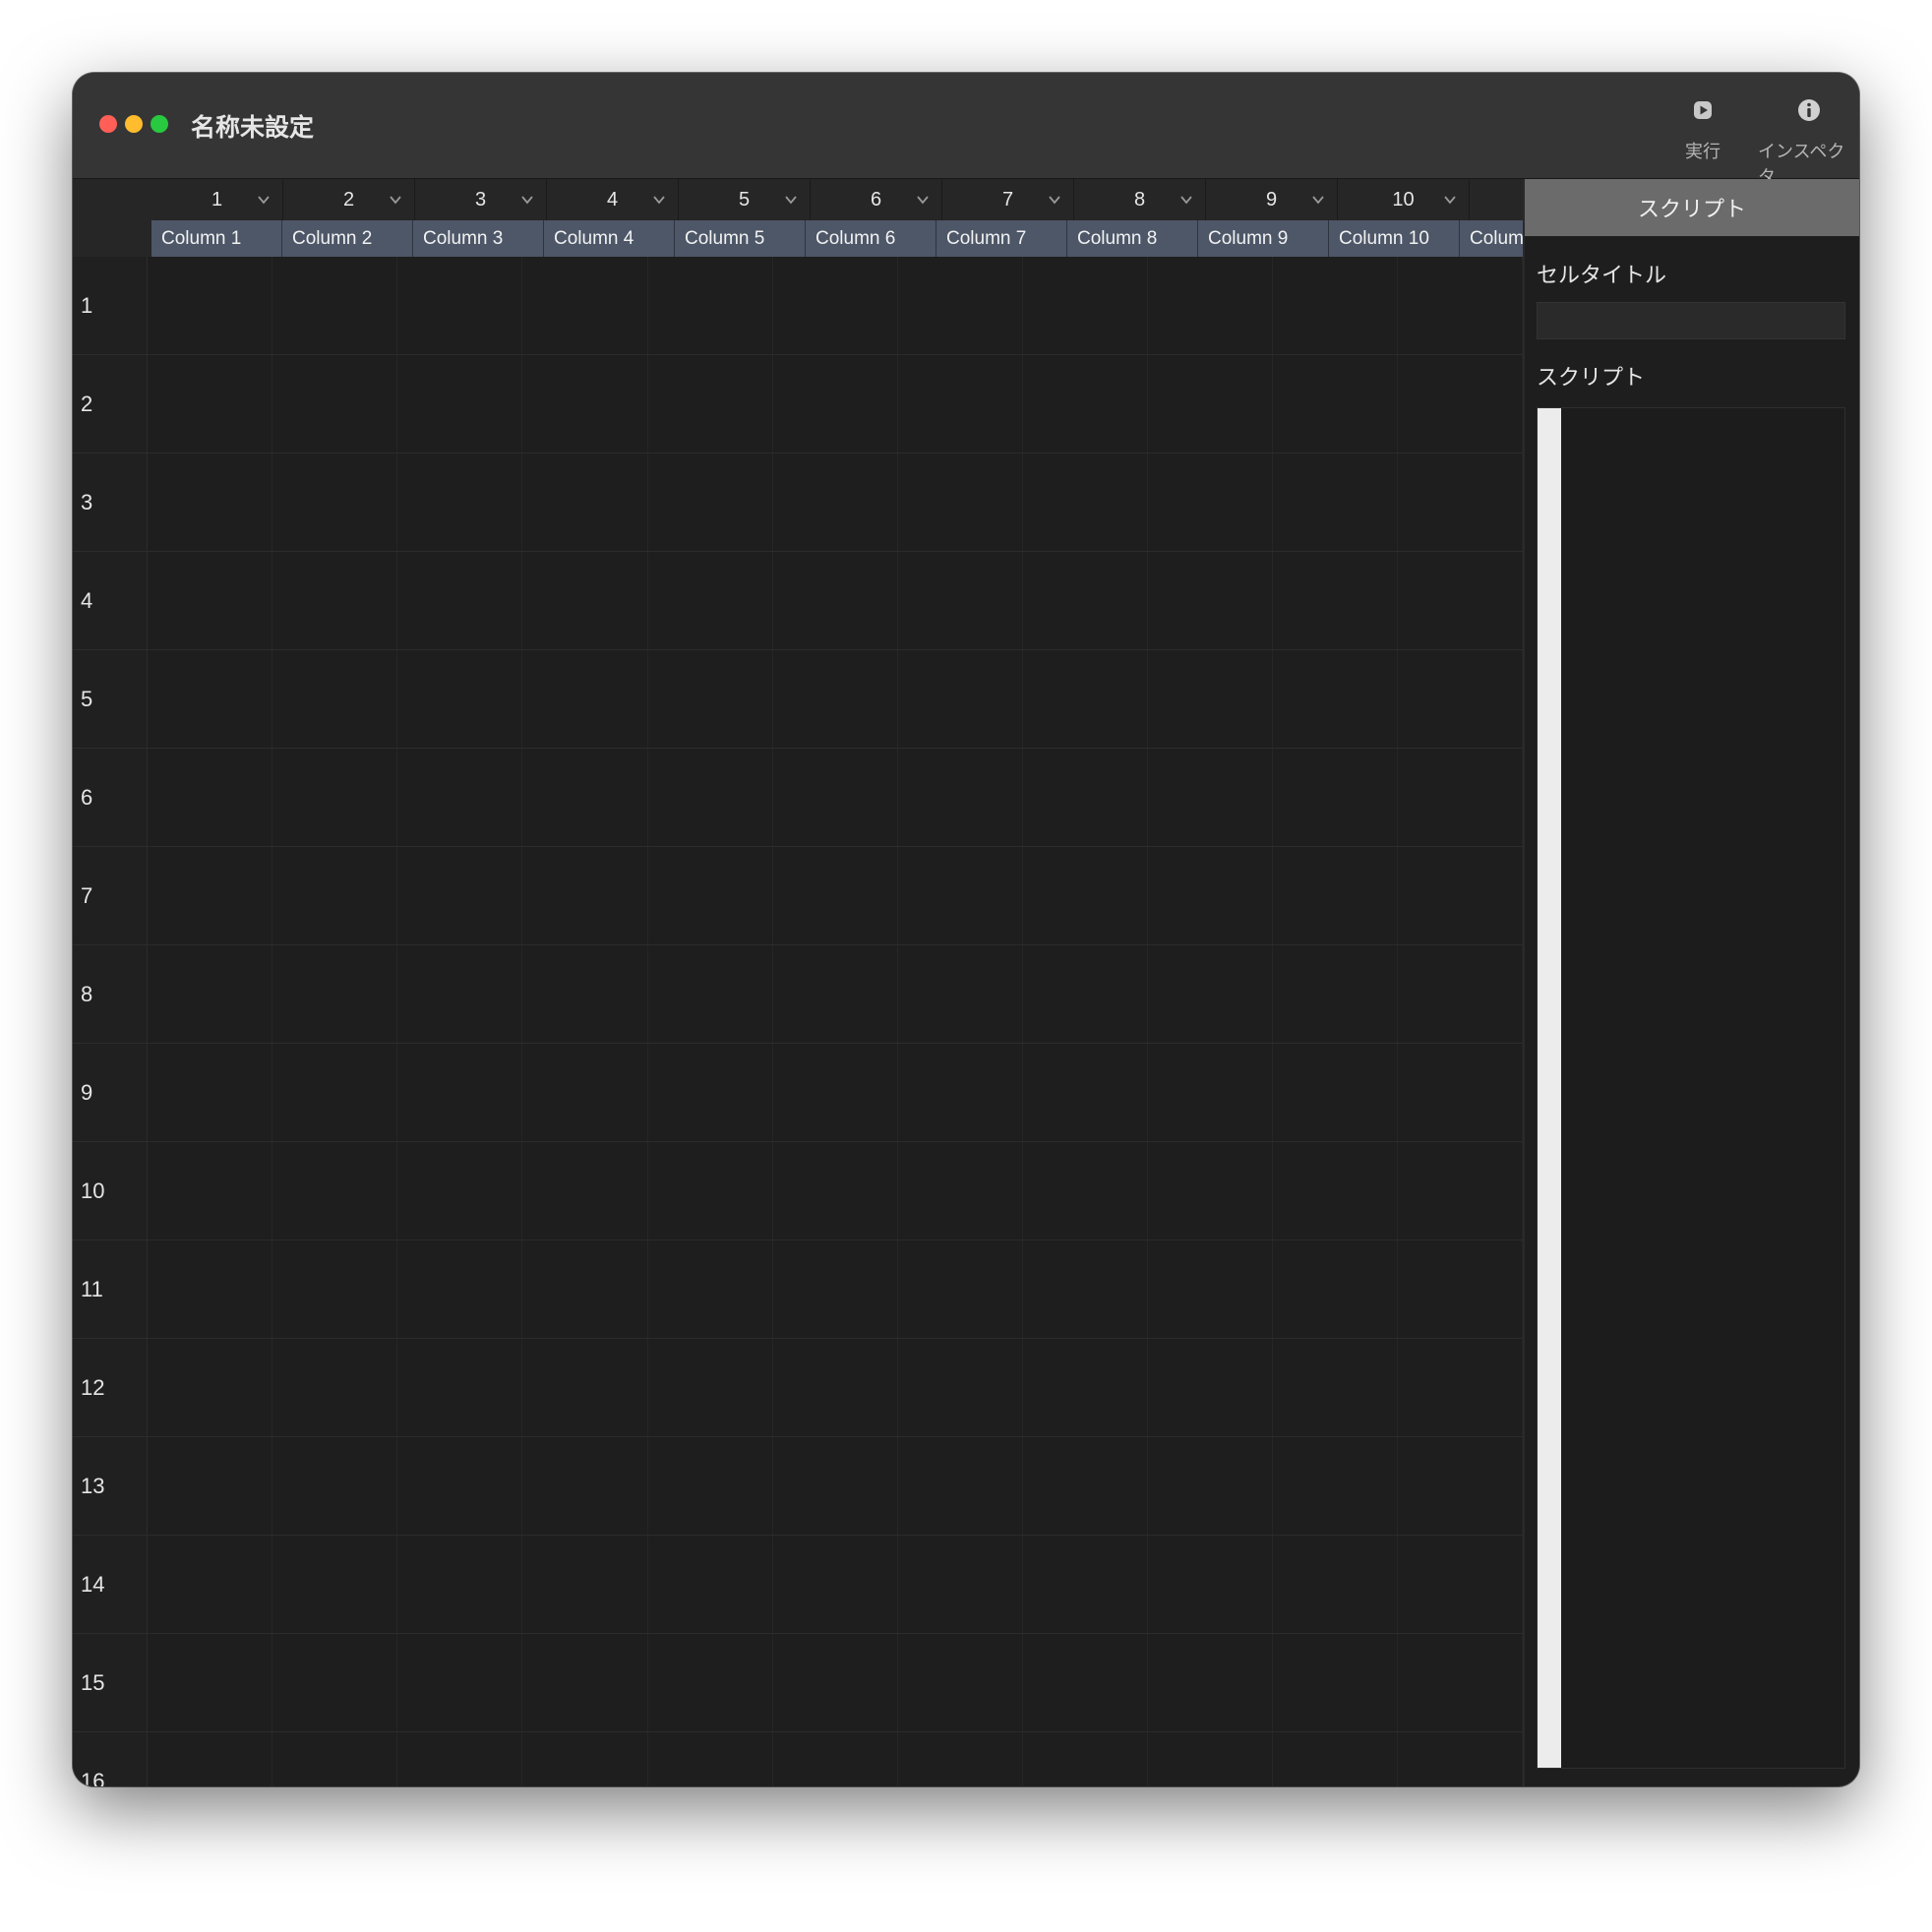 The width and height of the screenshot is (1932, 1932). I want to click on column-title-7: Column 7, so click(1001, 238).